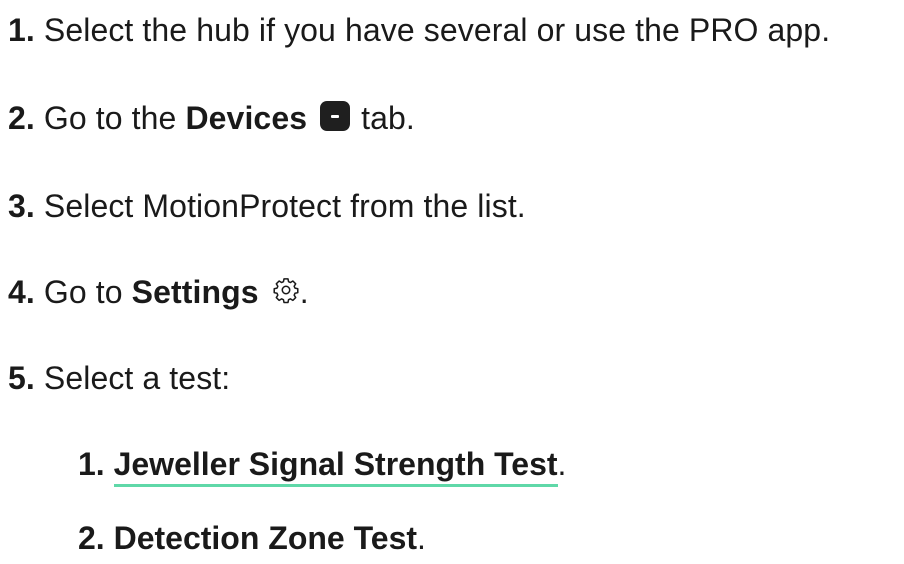 The height and width of the screenshot is (564, 904). I want to click on step-text-end: ., so click(304, 292).